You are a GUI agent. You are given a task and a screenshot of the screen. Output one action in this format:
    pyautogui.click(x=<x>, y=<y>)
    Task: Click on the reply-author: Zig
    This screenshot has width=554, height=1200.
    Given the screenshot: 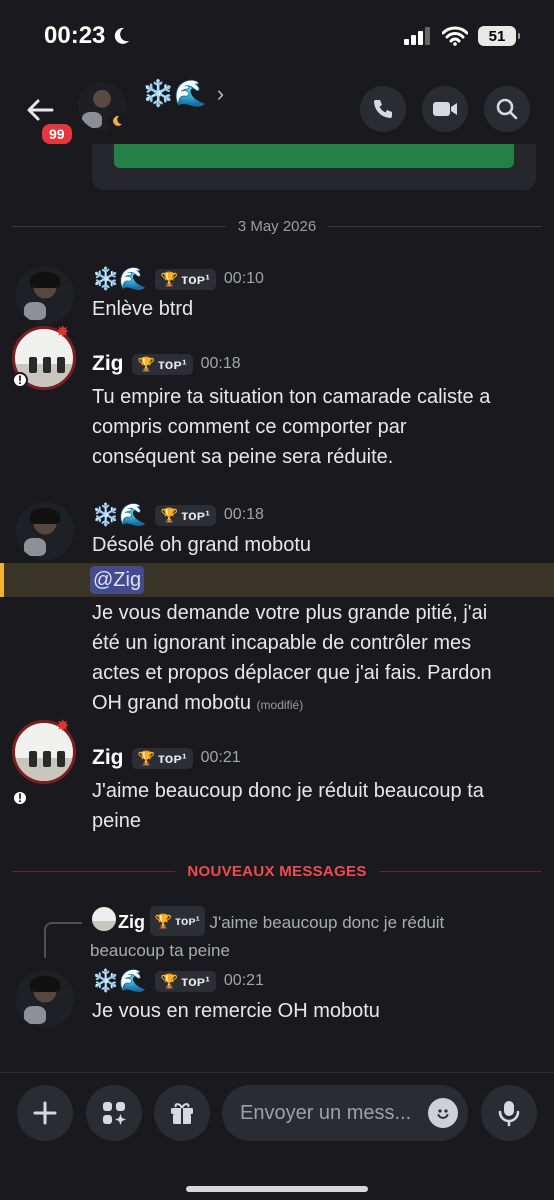 What is the action you would take?
    pyautogui.click(x=131, y=922)
    